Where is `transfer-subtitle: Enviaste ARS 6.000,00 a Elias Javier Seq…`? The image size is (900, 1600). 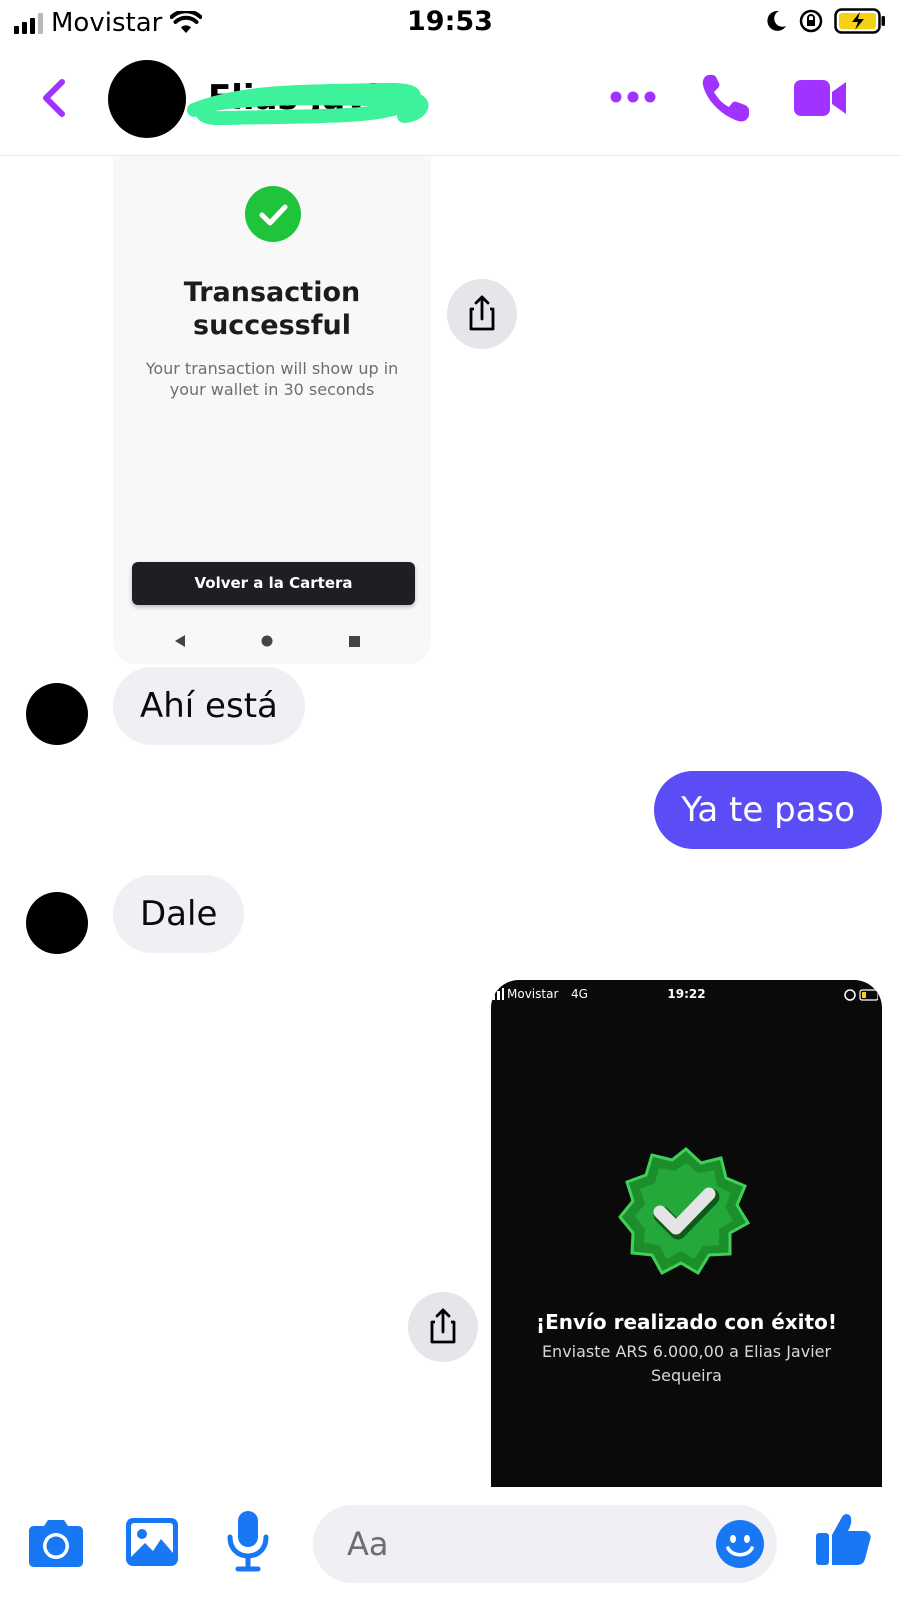 transfer-subtitle: Enviaste ARS 6.000,00 a Elias Javier Seq… is located at coordinates (686, 1363).